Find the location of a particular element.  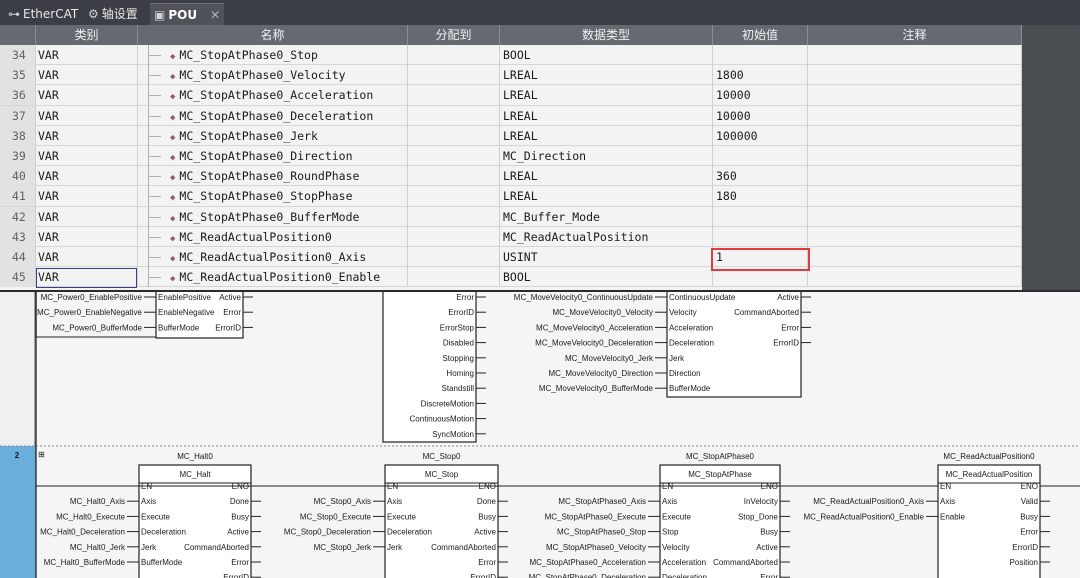

variable-name: MC_StopAtPhase0_Acceleration is located at coordinates (276, 95).